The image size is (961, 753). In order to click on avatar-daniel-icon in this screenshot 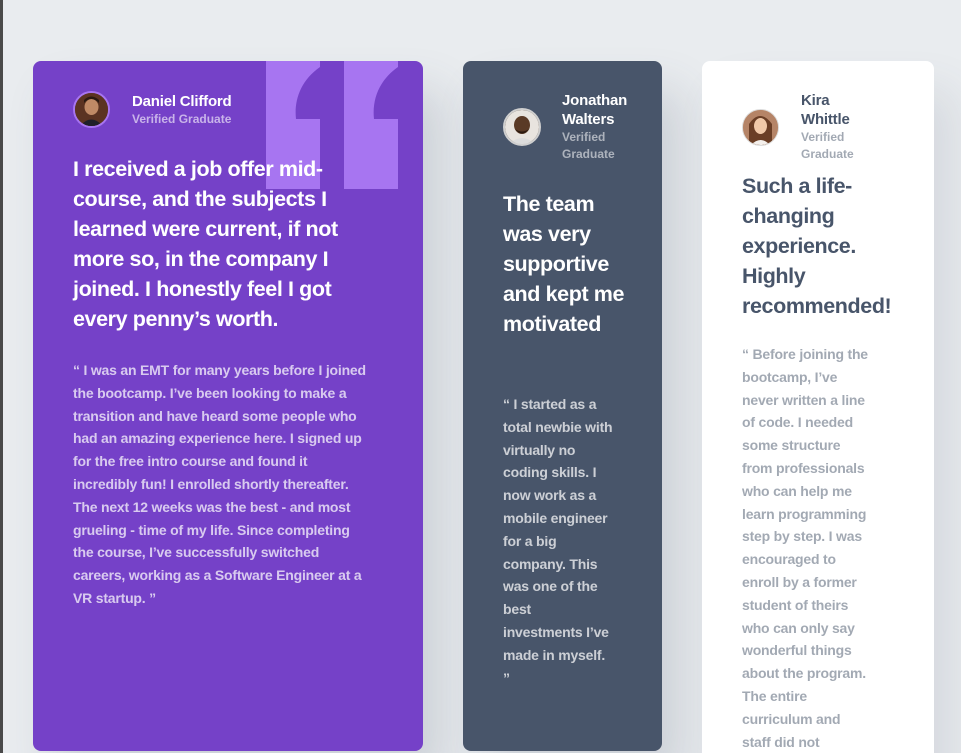, I will do `click(91, 109)`.